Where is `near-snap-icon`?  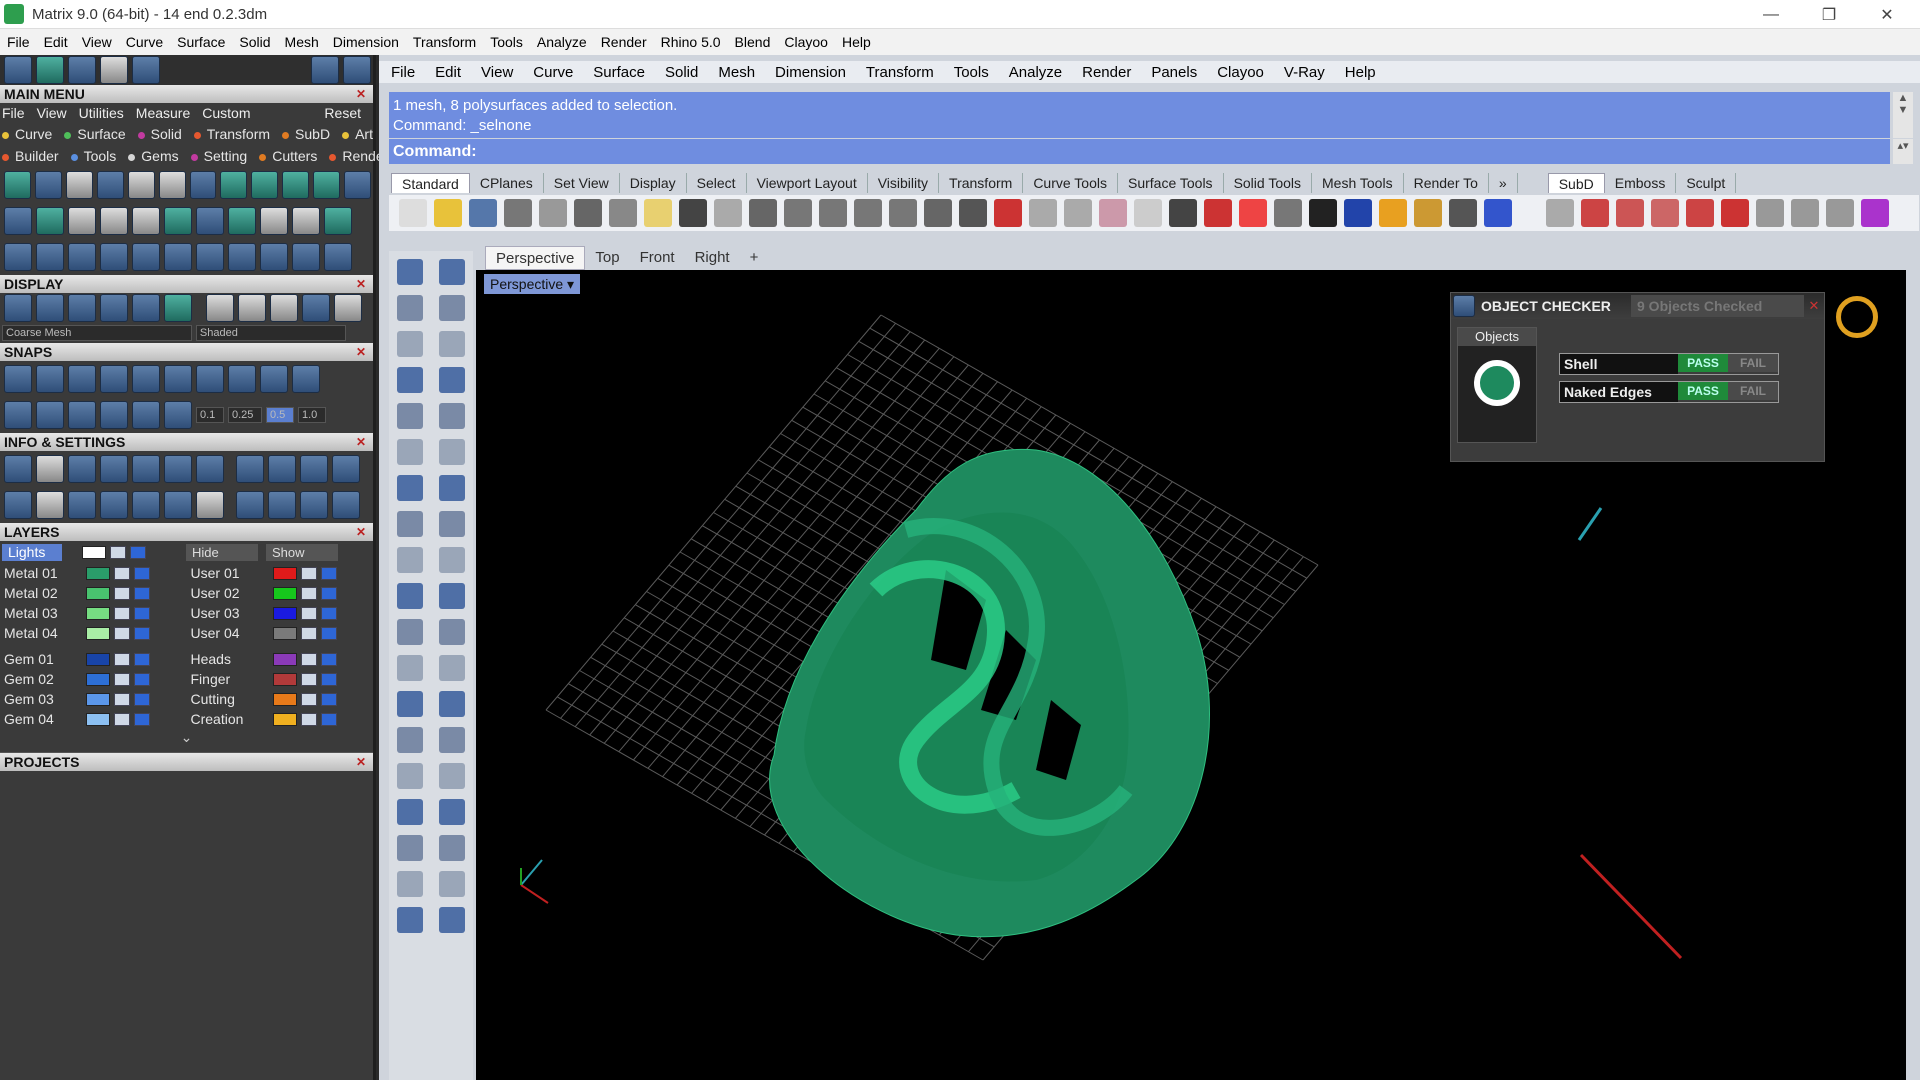 near-snap-icon is located at coordinates (50, 379).